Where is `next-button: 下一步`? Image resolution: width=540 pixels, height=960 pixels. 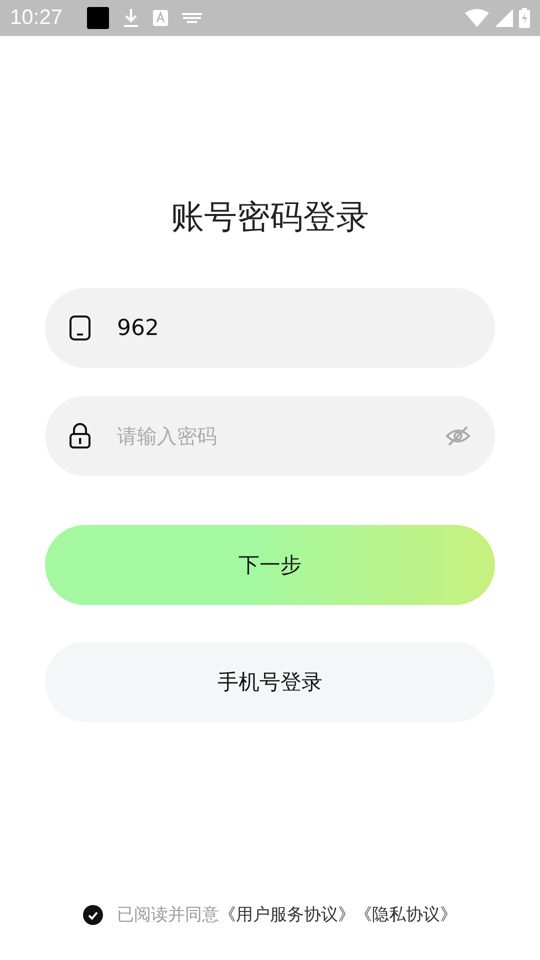
next-button: 下一步 is located at coordinates (270, 565).